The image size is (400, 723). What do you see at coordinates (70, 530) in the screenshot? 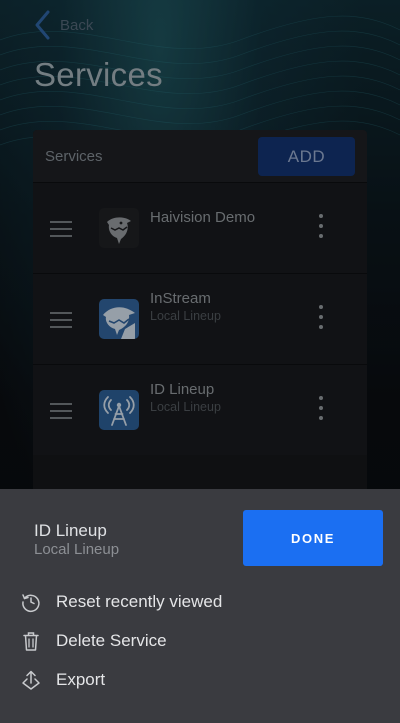
I see `selected-service-name: ID Lineup` at bounding box center [70, 530].